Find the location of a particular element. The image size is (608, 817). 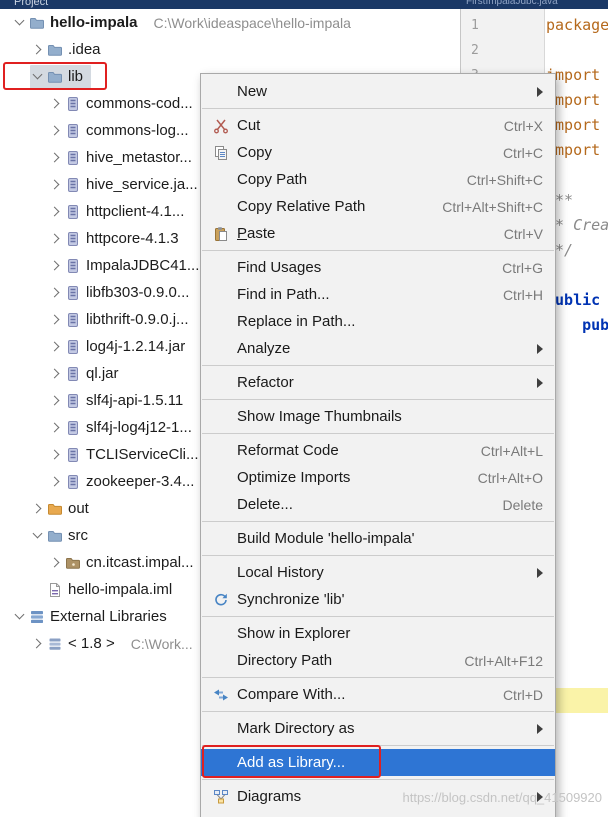

tree-item-path: C:\Work\ideaspace\hello-impala is located at coordinates (252, 22).